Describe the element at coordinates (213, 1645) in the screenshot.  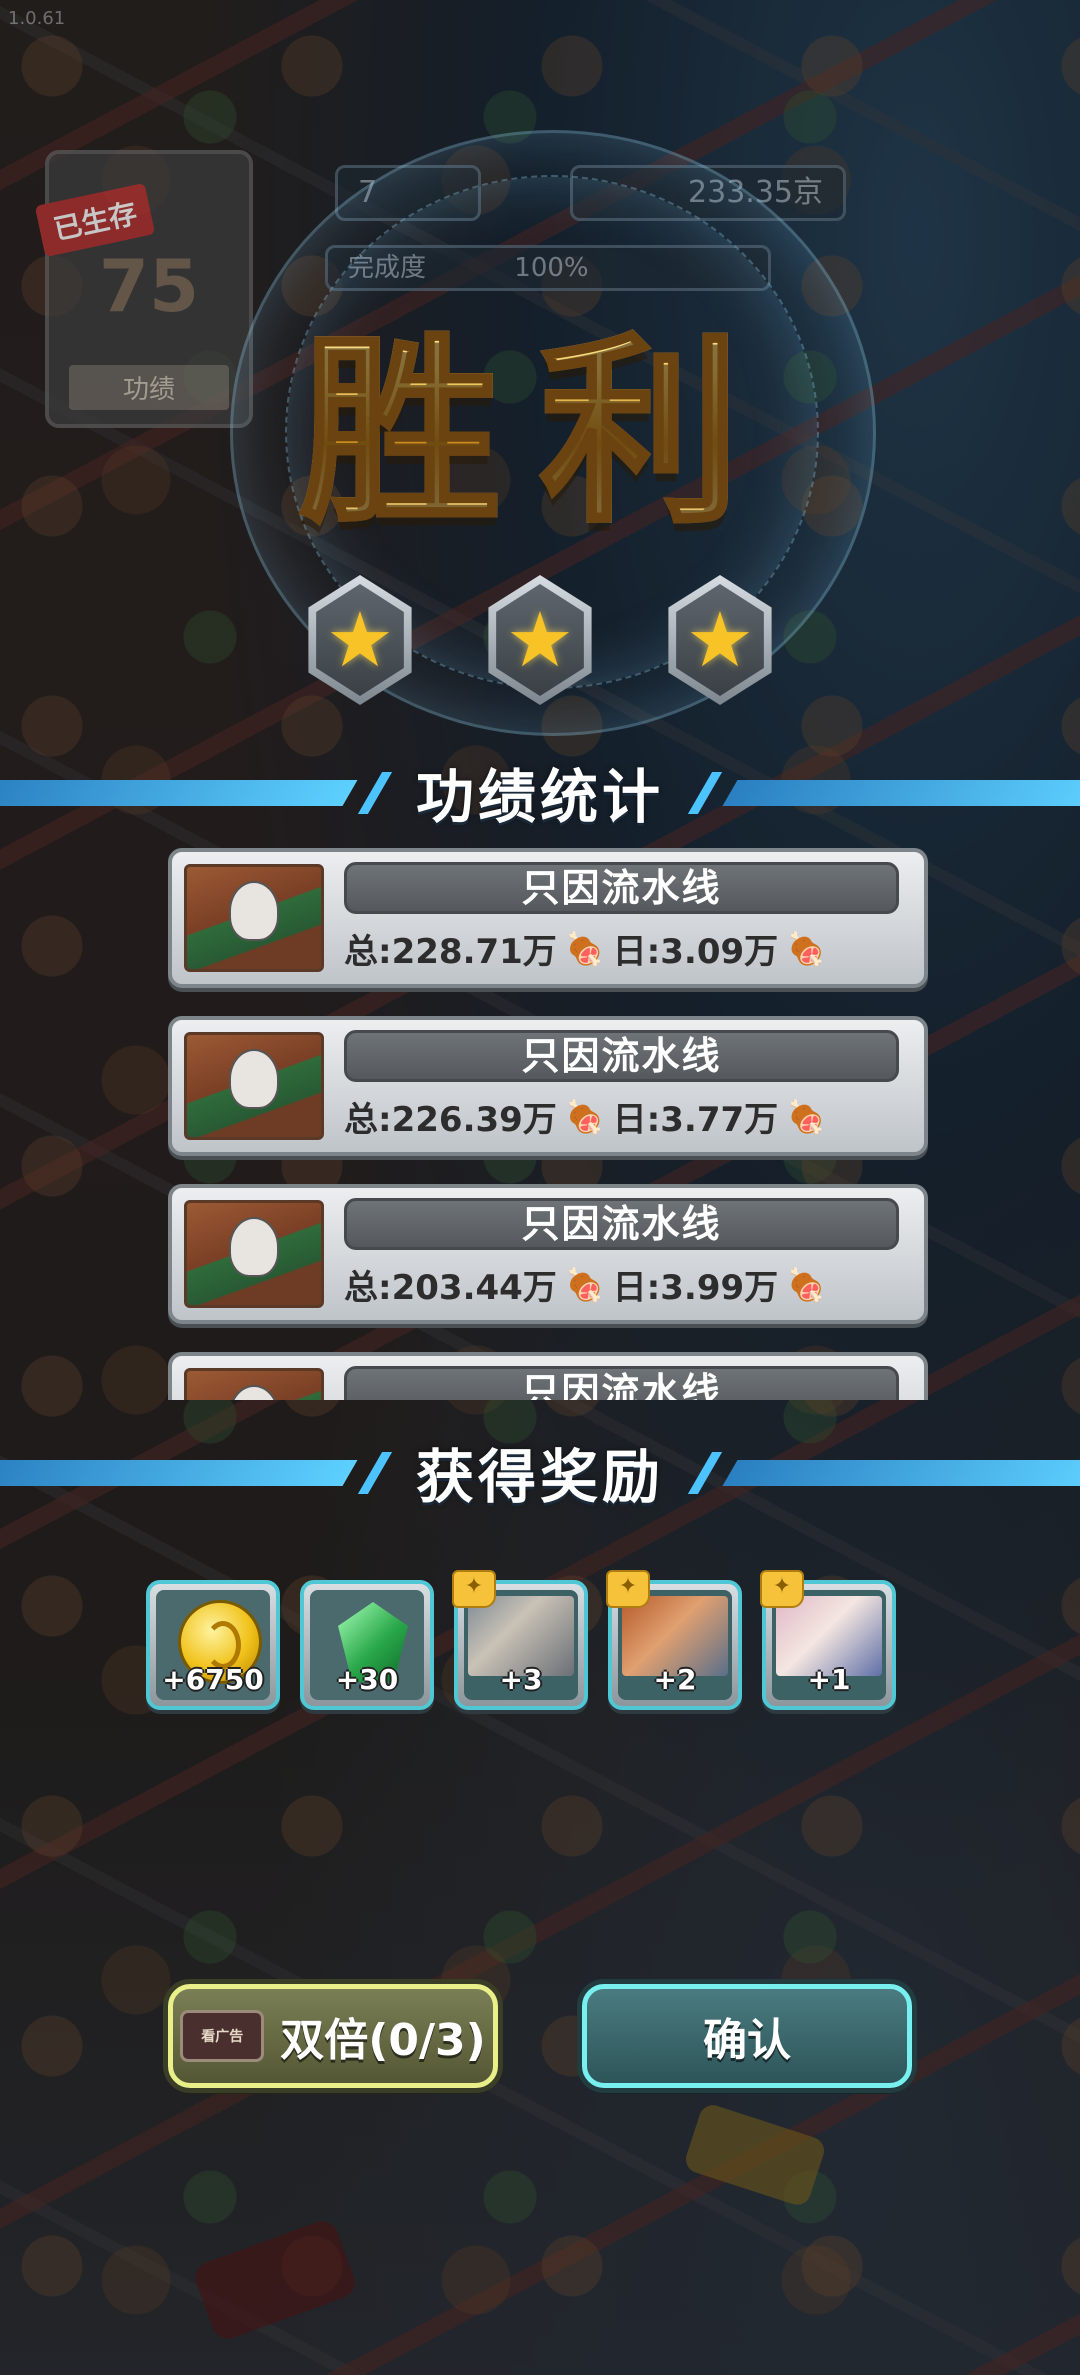
I see `reward-coin: +6750` at that location.